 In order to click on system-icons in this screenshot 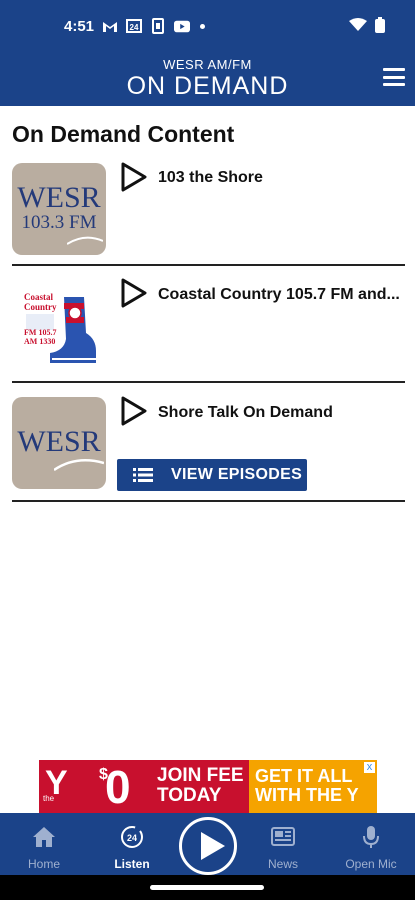, I will do `click(367, 27)`.